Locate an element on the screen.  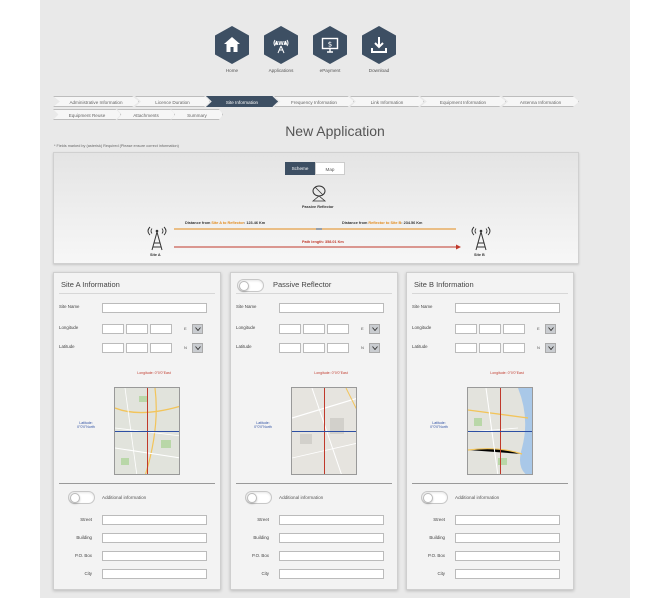
antenna-icon: AWA is located at coordinates (281, 46).